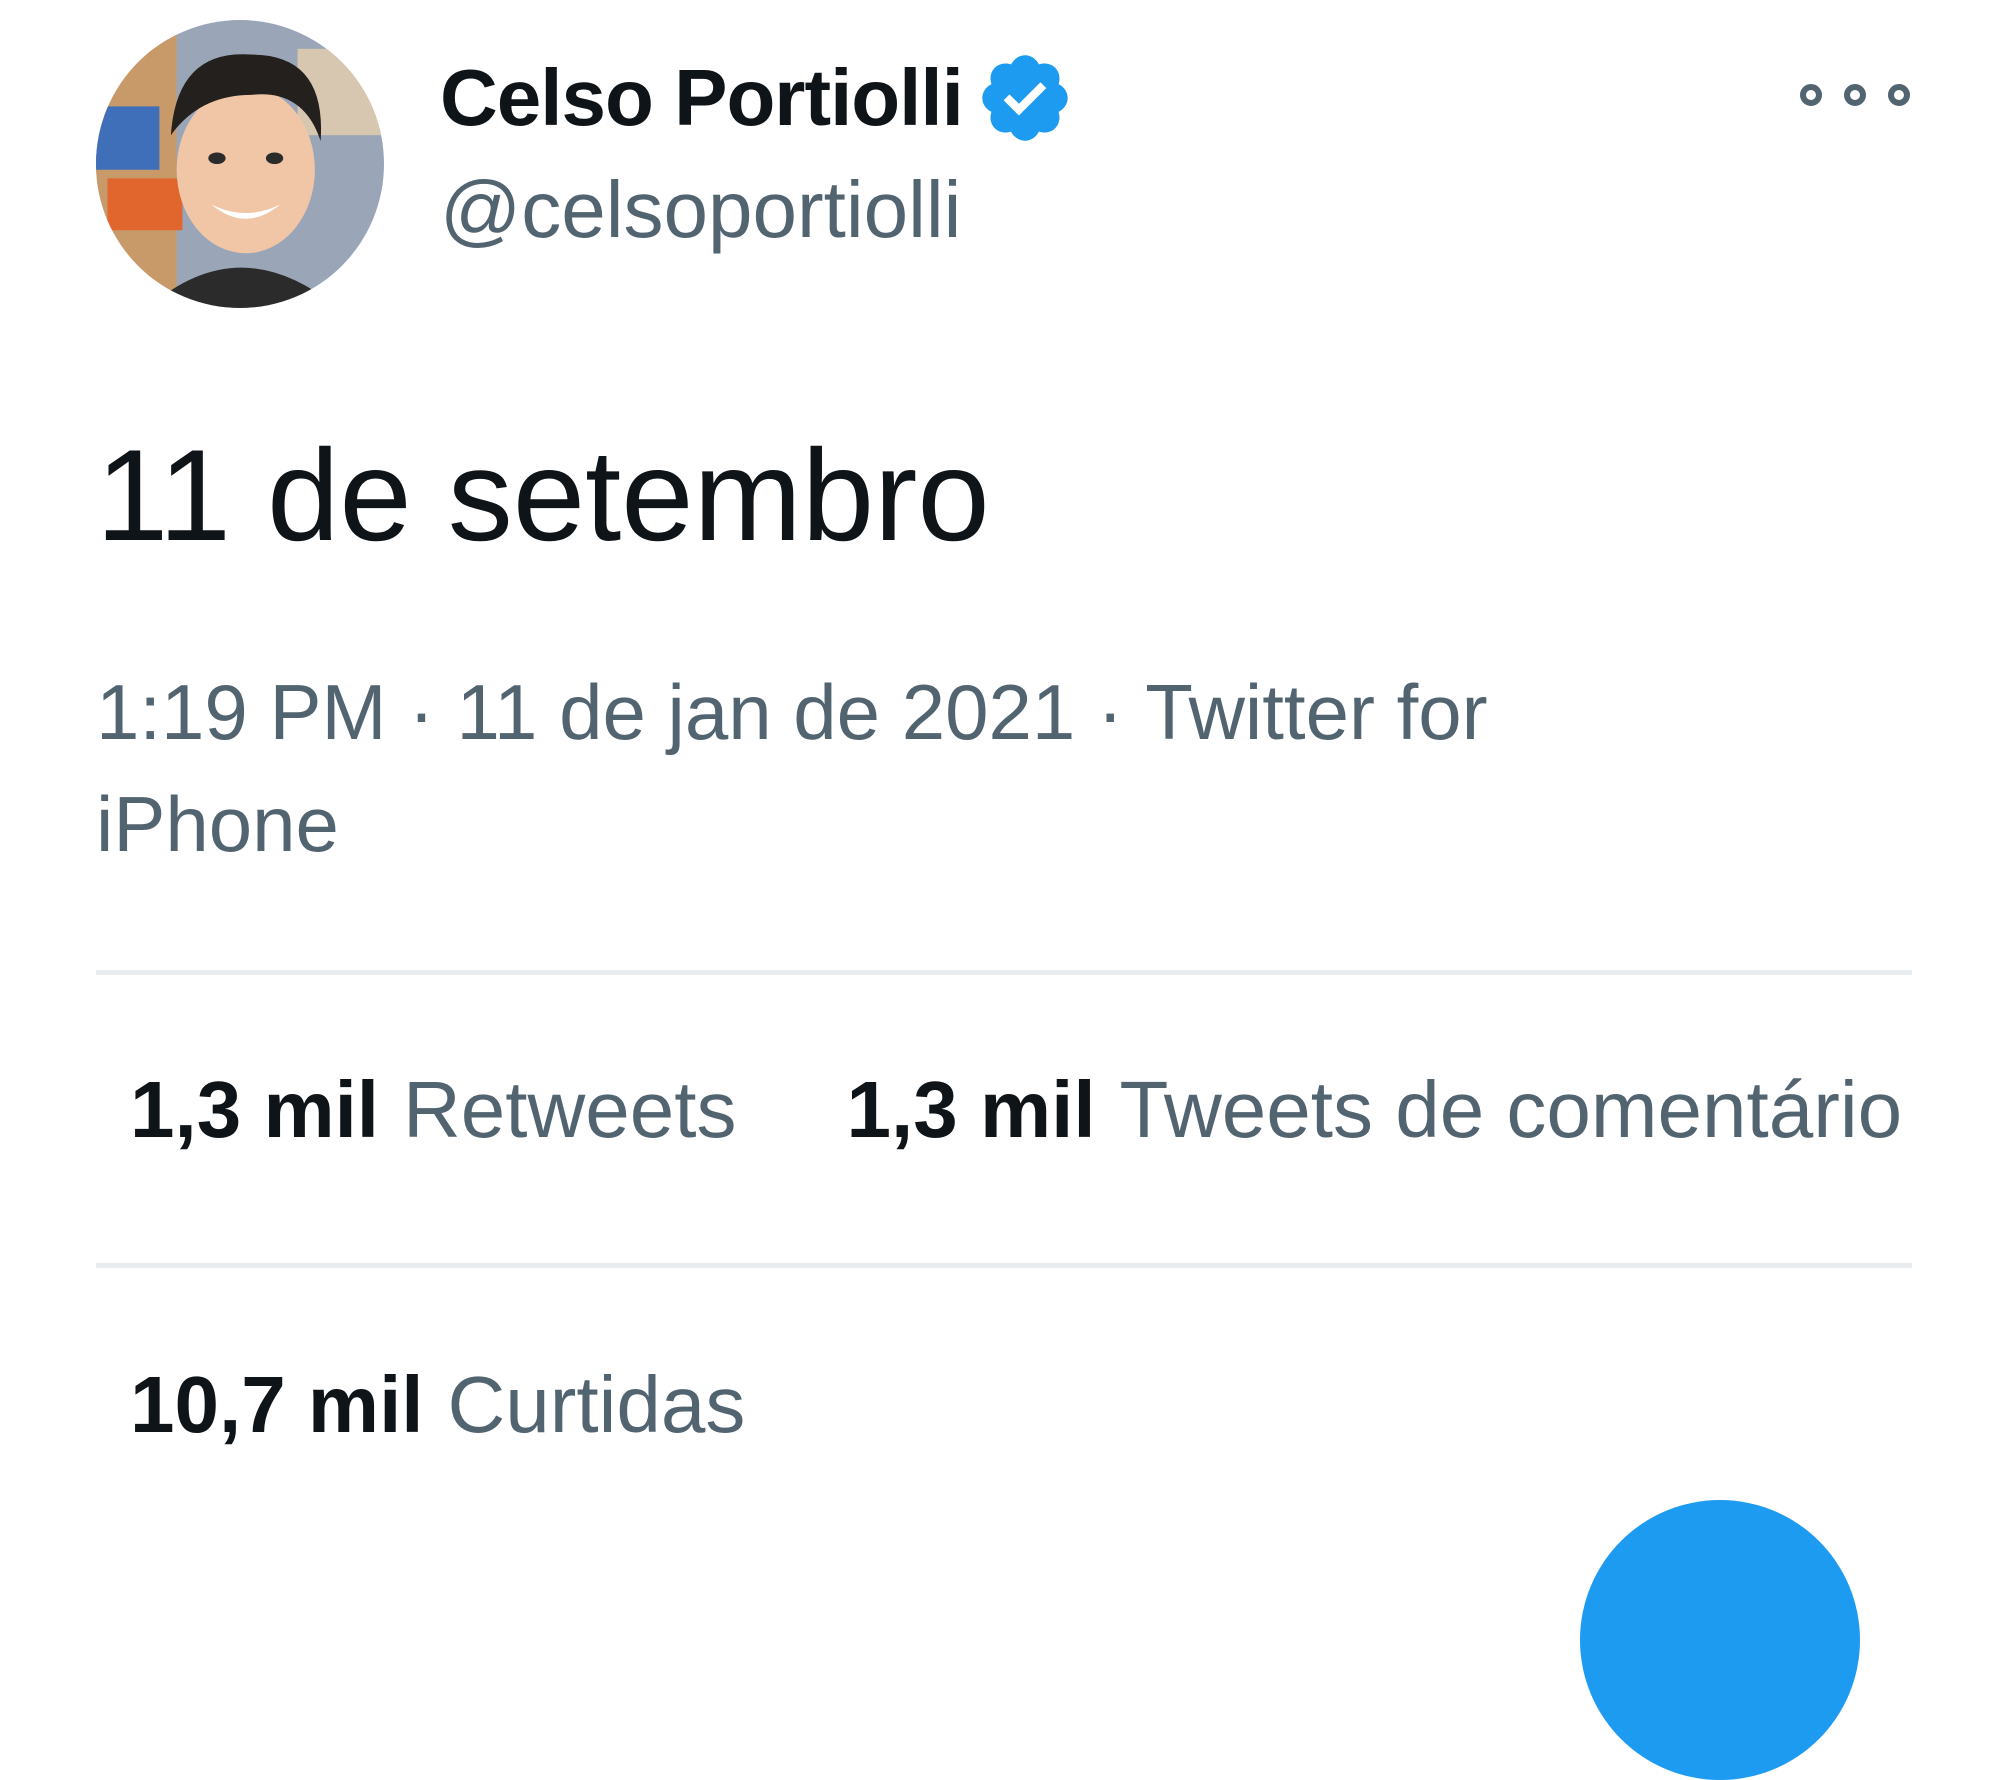  I want to click on likes-count: 10,7 mil, so click(277, 1404).